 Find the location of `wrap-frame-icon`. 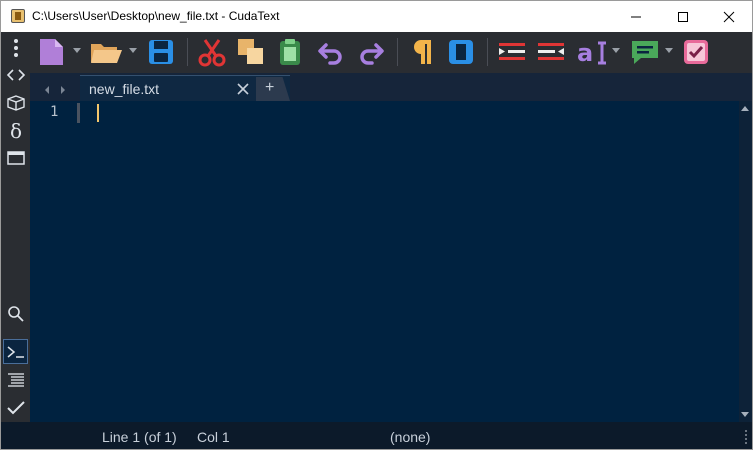

wrap-frame-icon is located at coordinates (461, 52).